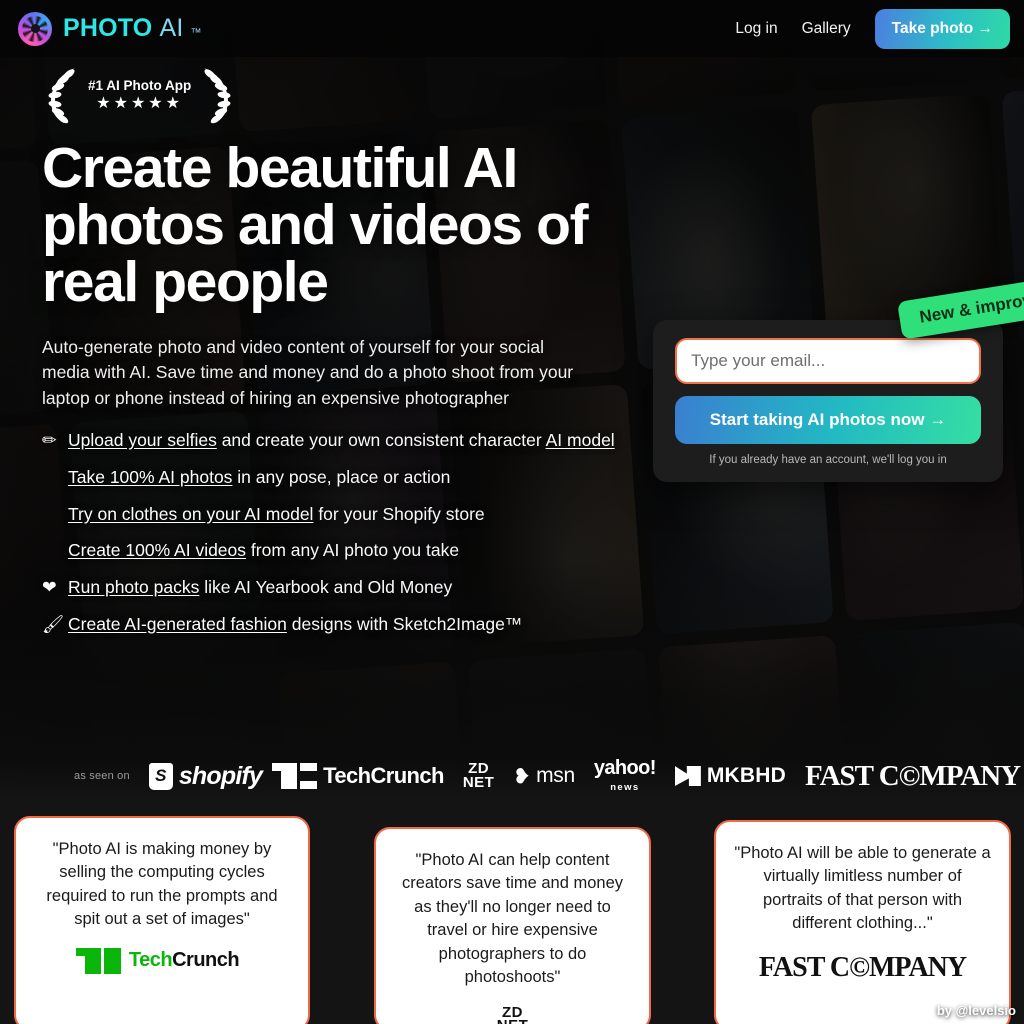 This screenshot has width=1024, height=1024. What do you see at coordinates (826, 29) in the screenshot?
I see `nav-gallery: Gallery` at bounding box center [826, 29].